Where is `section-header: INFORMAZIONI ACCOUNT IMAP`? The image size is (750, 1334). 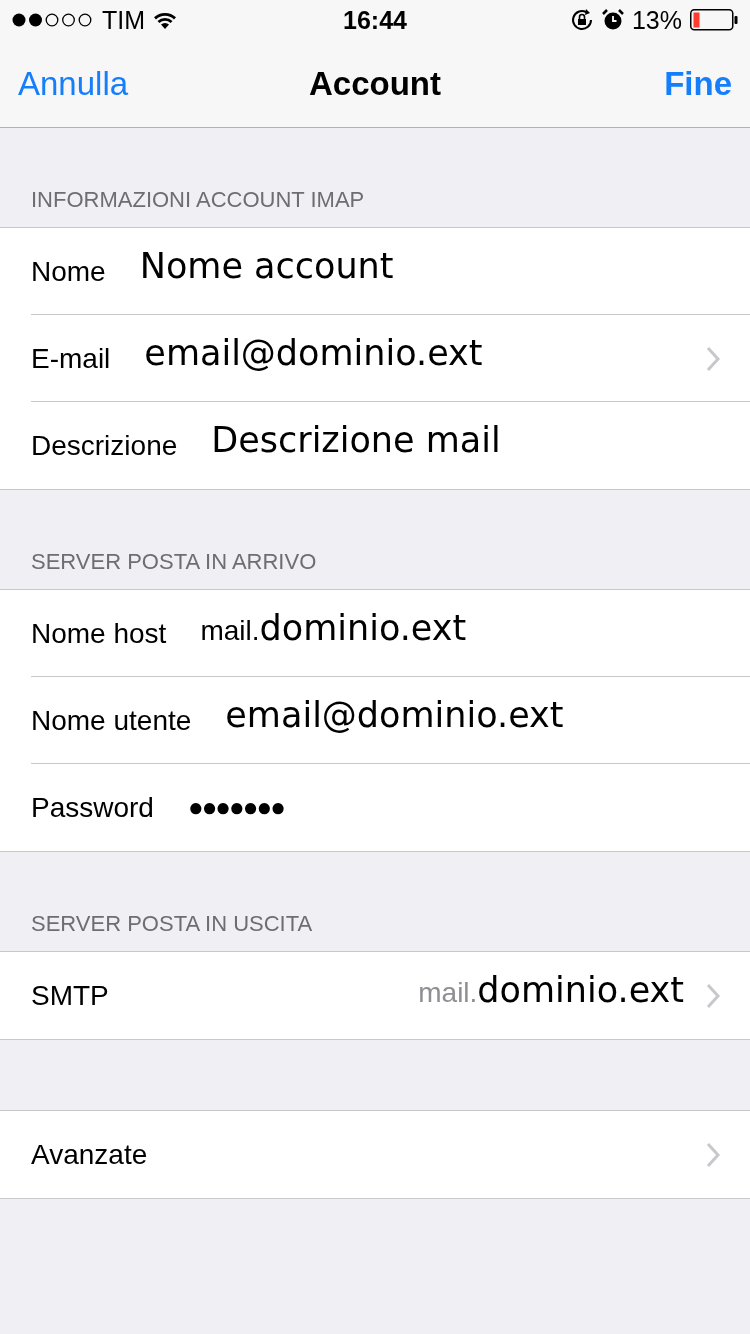 section-header: INFORMAZIONI ACCOUNT IMAP is located at coordinates (198, 200).